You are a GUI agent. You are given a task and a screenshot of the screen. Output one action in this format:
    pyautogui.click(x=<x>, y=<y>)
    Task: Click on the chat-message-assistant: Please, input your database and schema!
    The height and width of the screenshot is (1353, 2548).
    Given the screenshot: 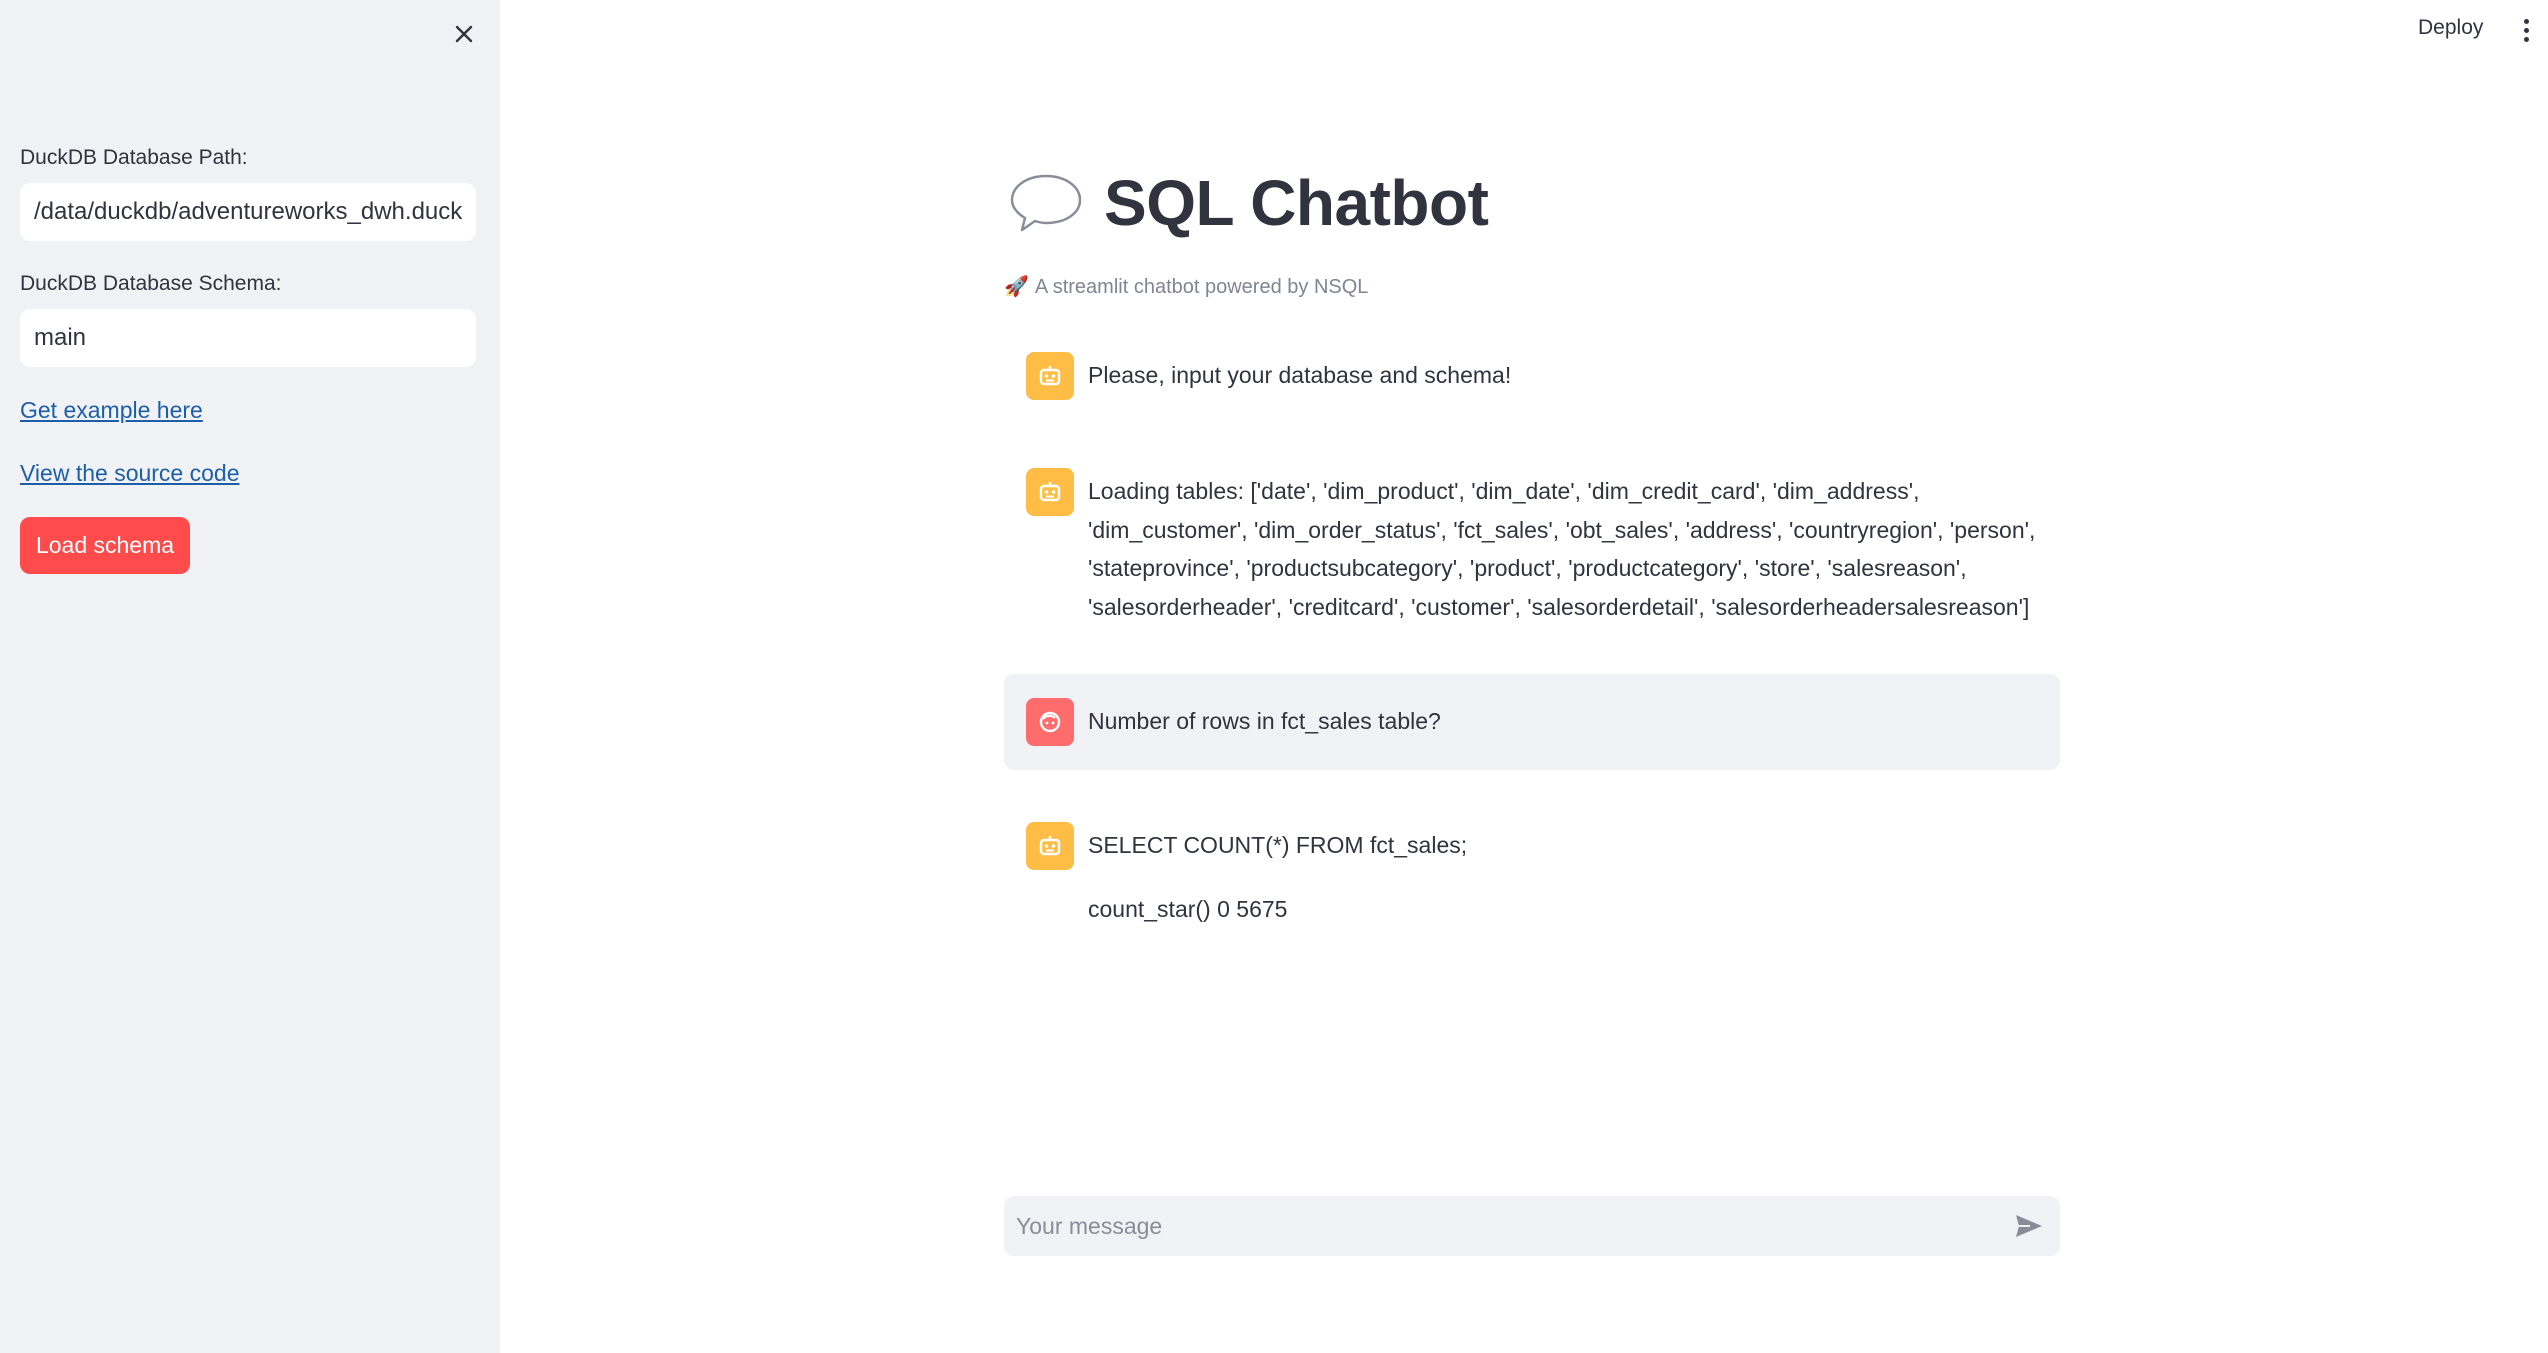 What is the action you would take?
    pyautogui.click(x=1532, y=376)
    